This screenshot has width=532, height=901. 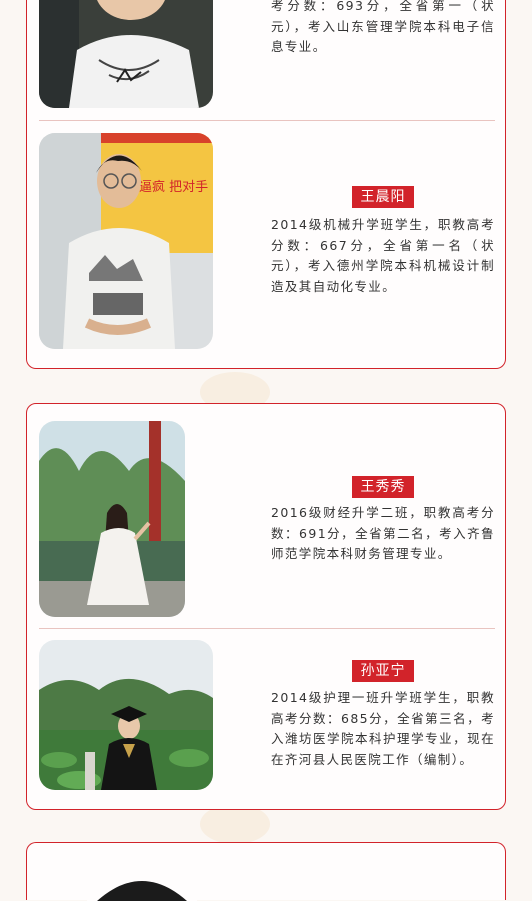 I want to click on background-glow, so click(x=235, y=824).